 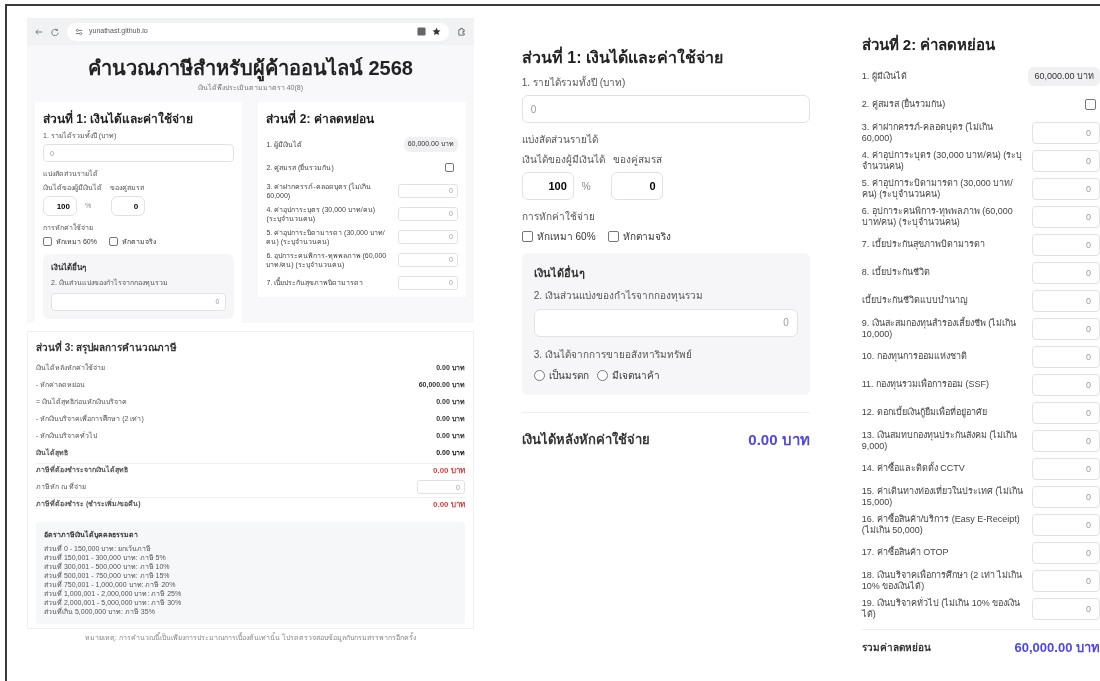 I want to click on radio-label: มีเจตนาค้า, so click(x=635, y=375).